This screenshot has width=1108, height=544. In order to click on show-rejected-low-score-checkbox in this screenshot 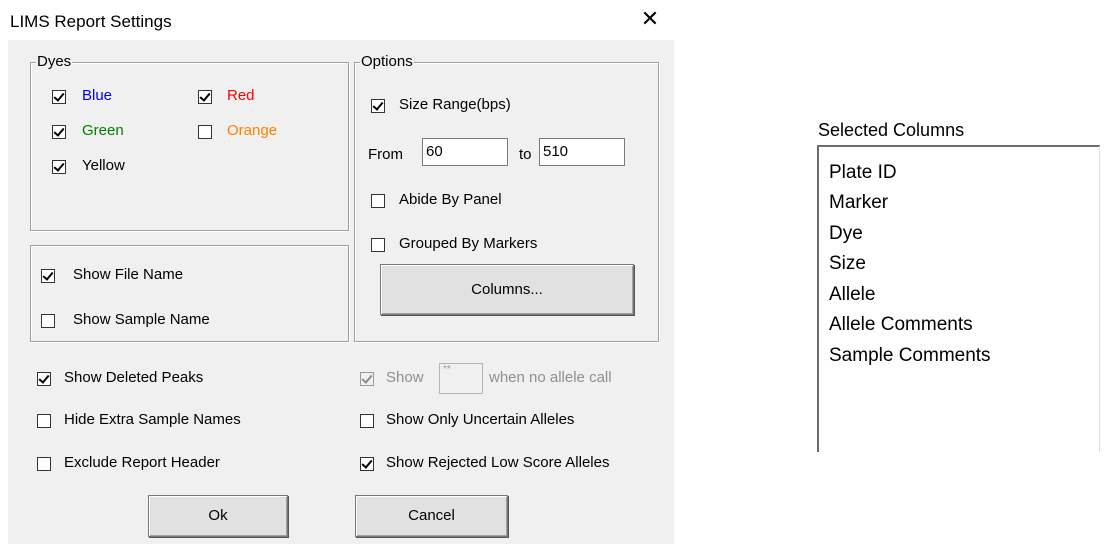, I will do `click(367, 464)`.